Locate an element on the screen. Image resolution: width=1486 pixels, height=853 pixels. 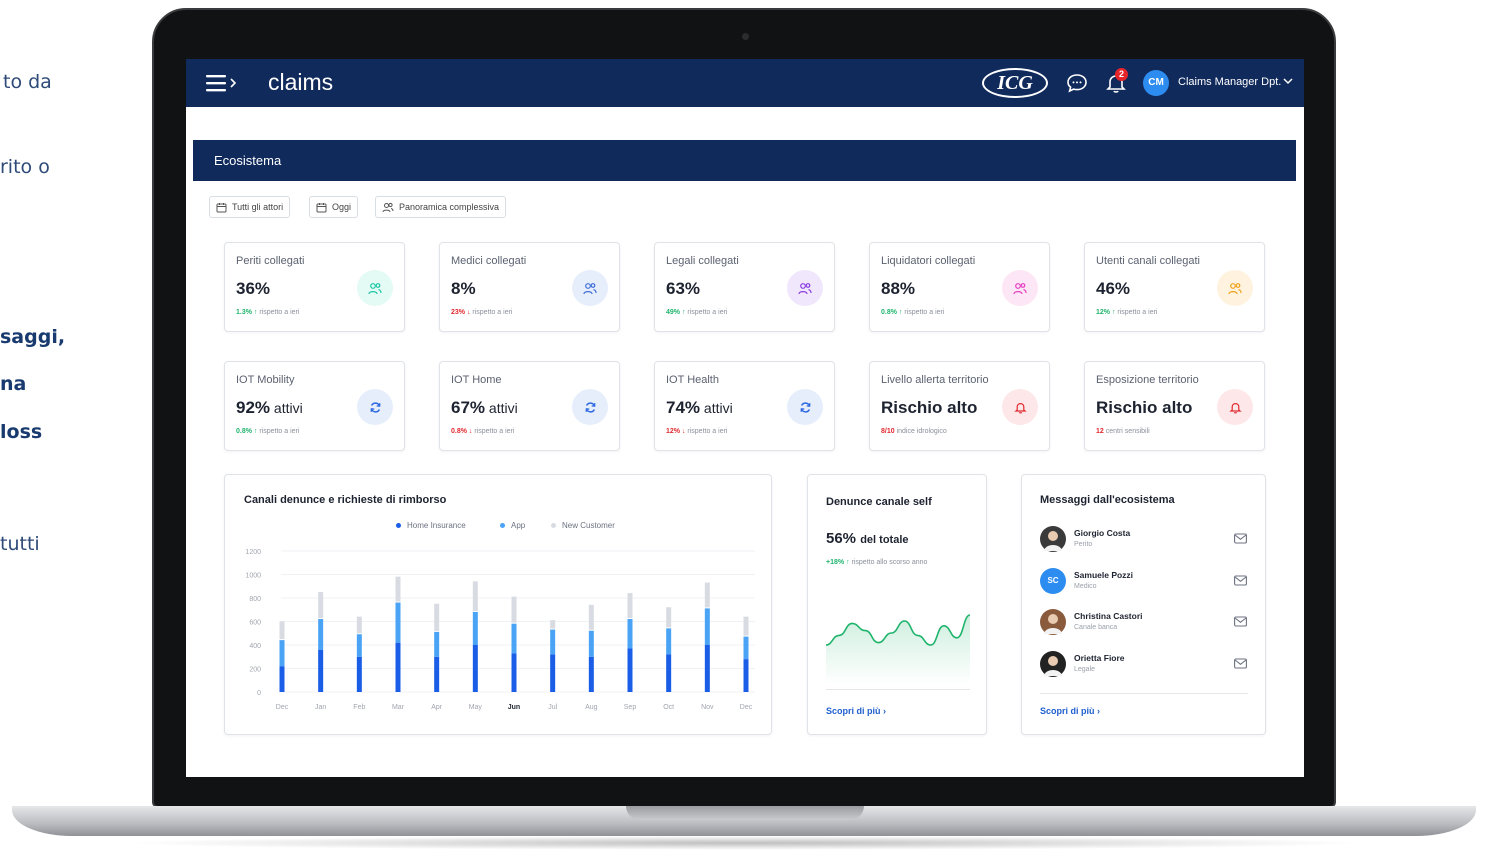
kpi-label: Utenti canali collegati is located at coordinates (1148, 261).